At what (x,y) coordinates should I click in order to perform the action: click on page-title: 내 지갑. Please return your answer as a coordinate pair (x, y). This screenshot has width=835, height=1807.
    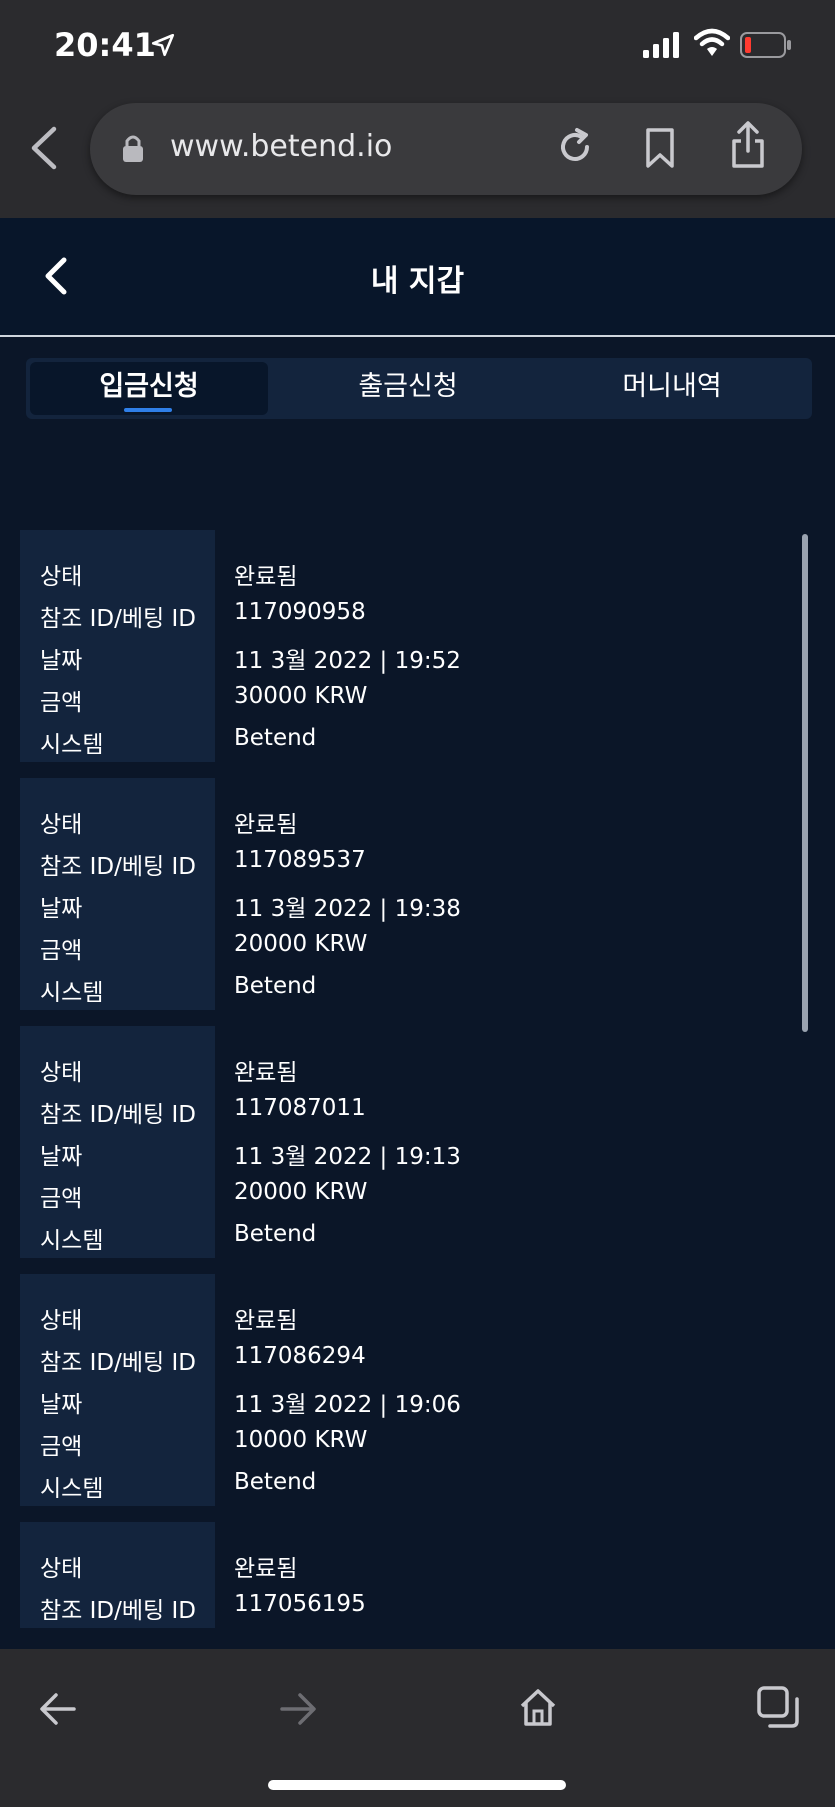
    Looking at the image, I should click on (417, 281).